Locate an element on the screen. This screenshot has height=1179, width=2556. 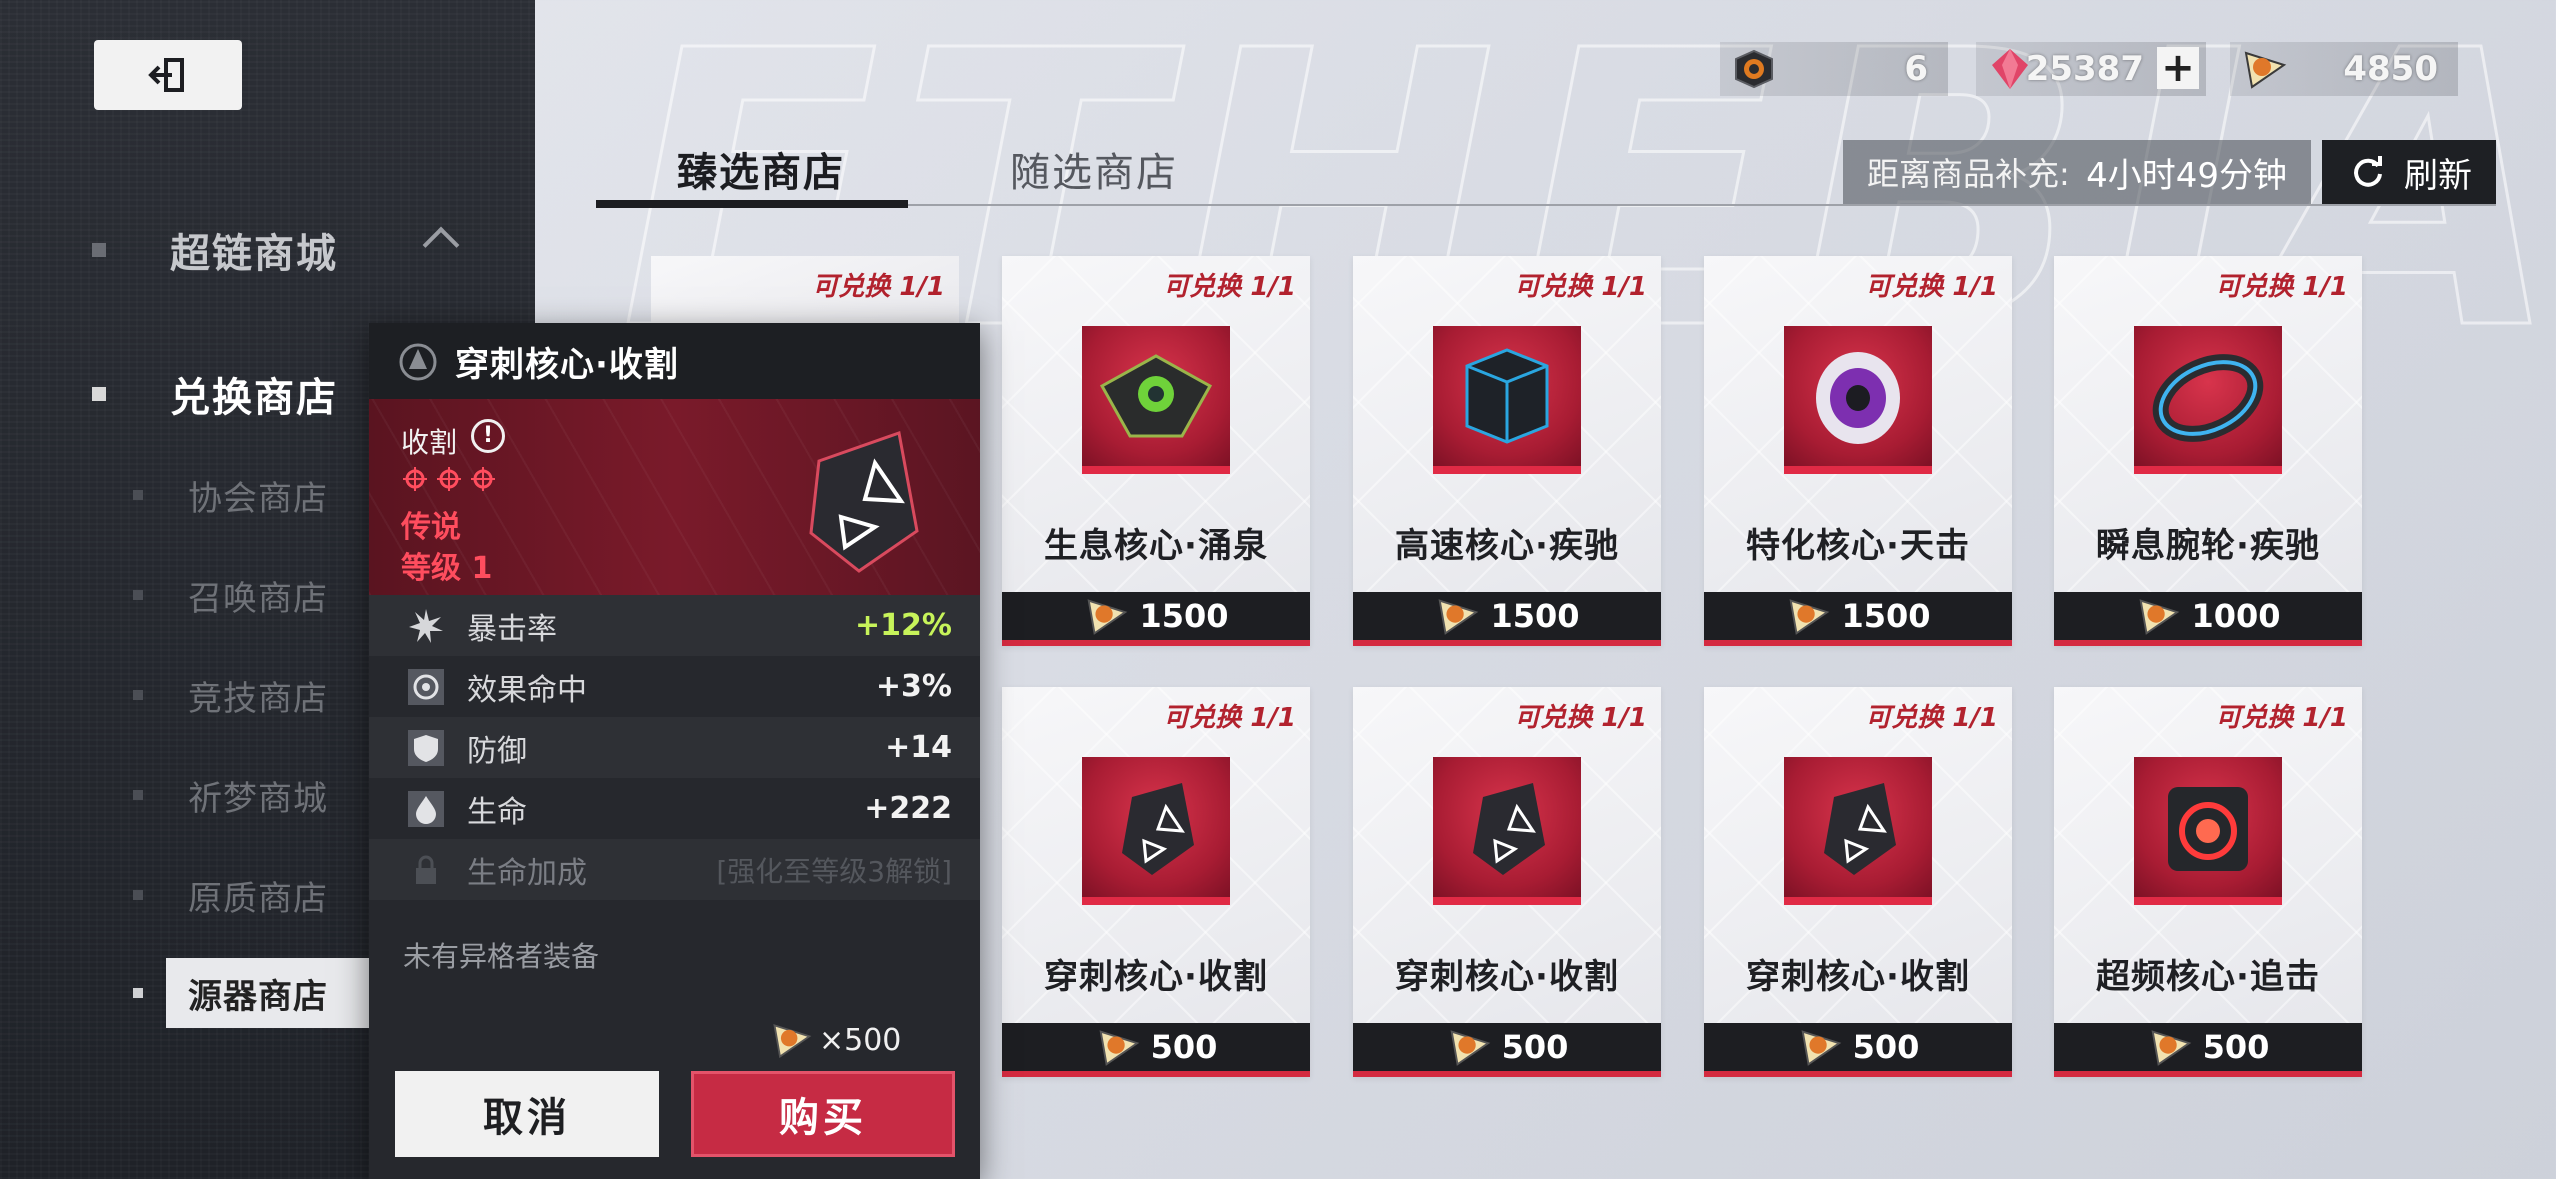
rarity-label: 传说 is located at coordinates (431, 527).